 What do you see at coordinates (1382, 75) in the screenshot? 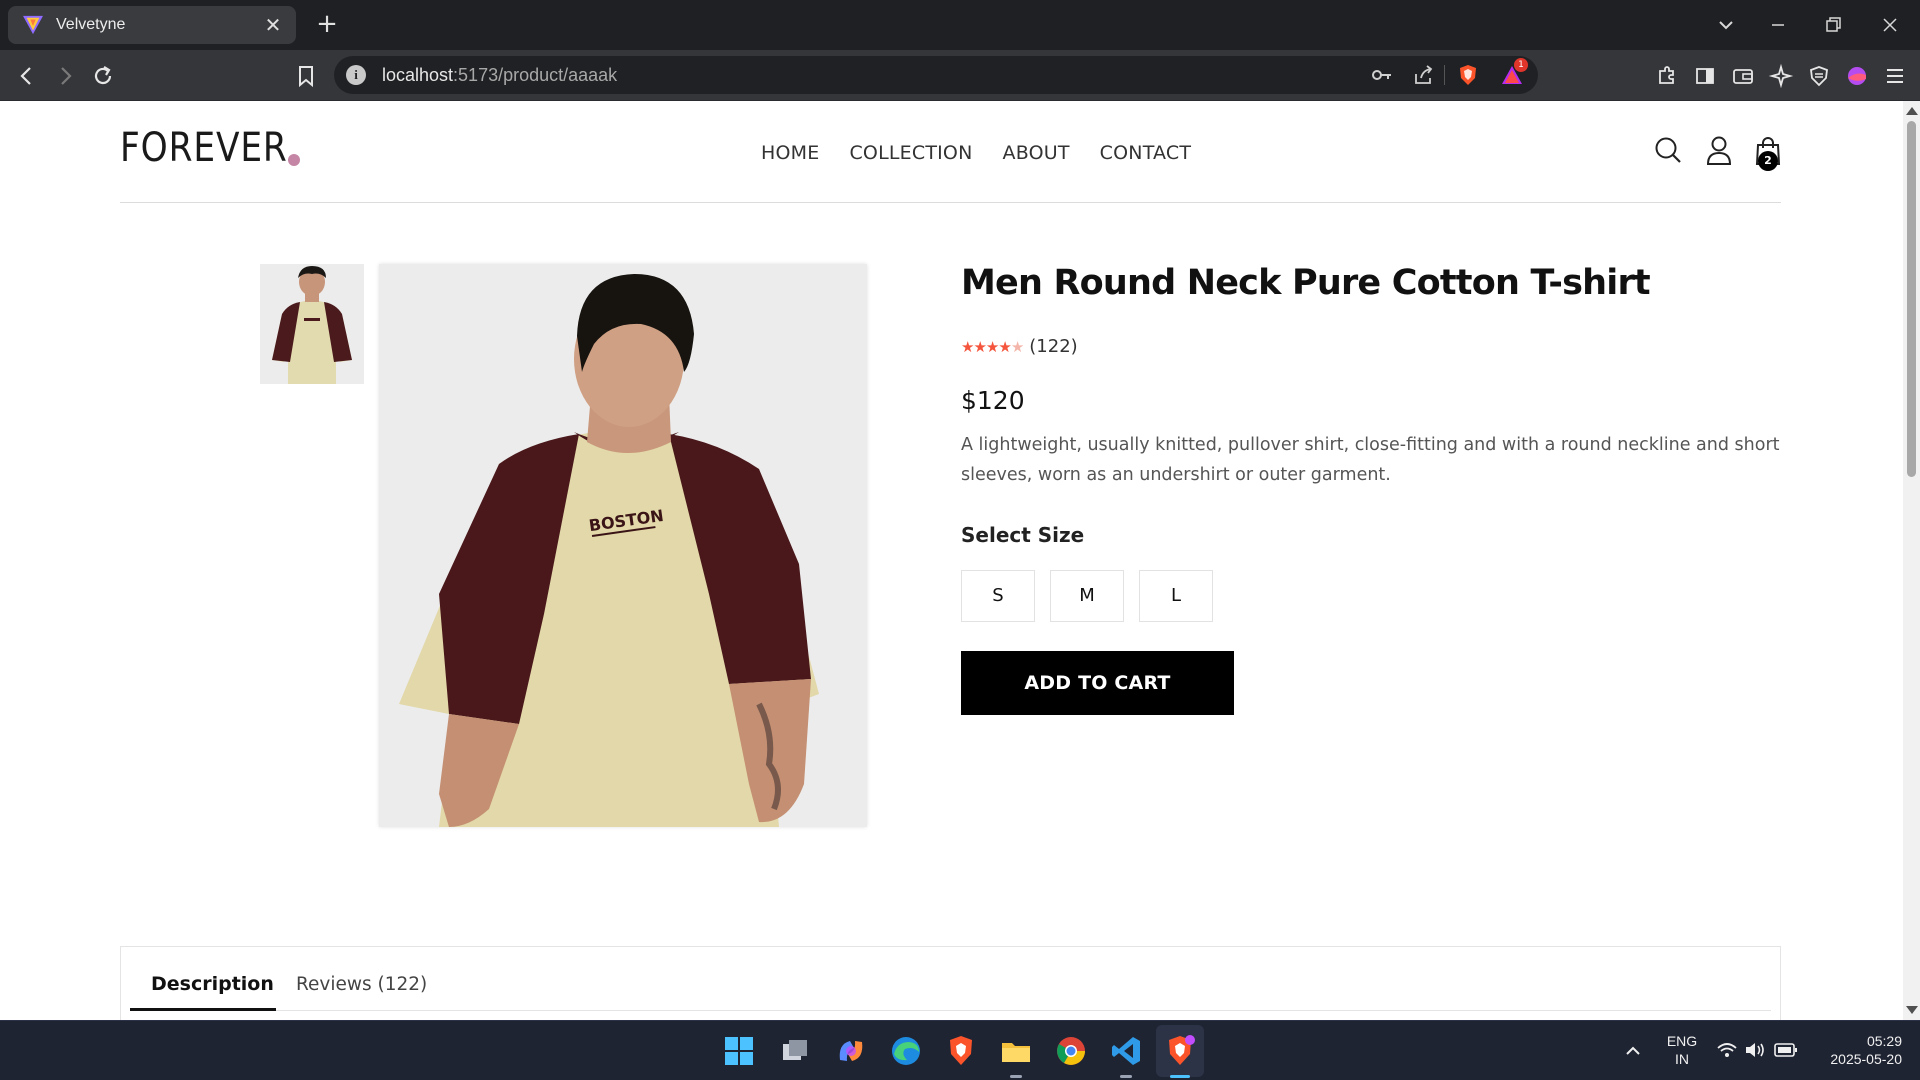
I see `password-key-icon` at bounding box center [1382, 75].